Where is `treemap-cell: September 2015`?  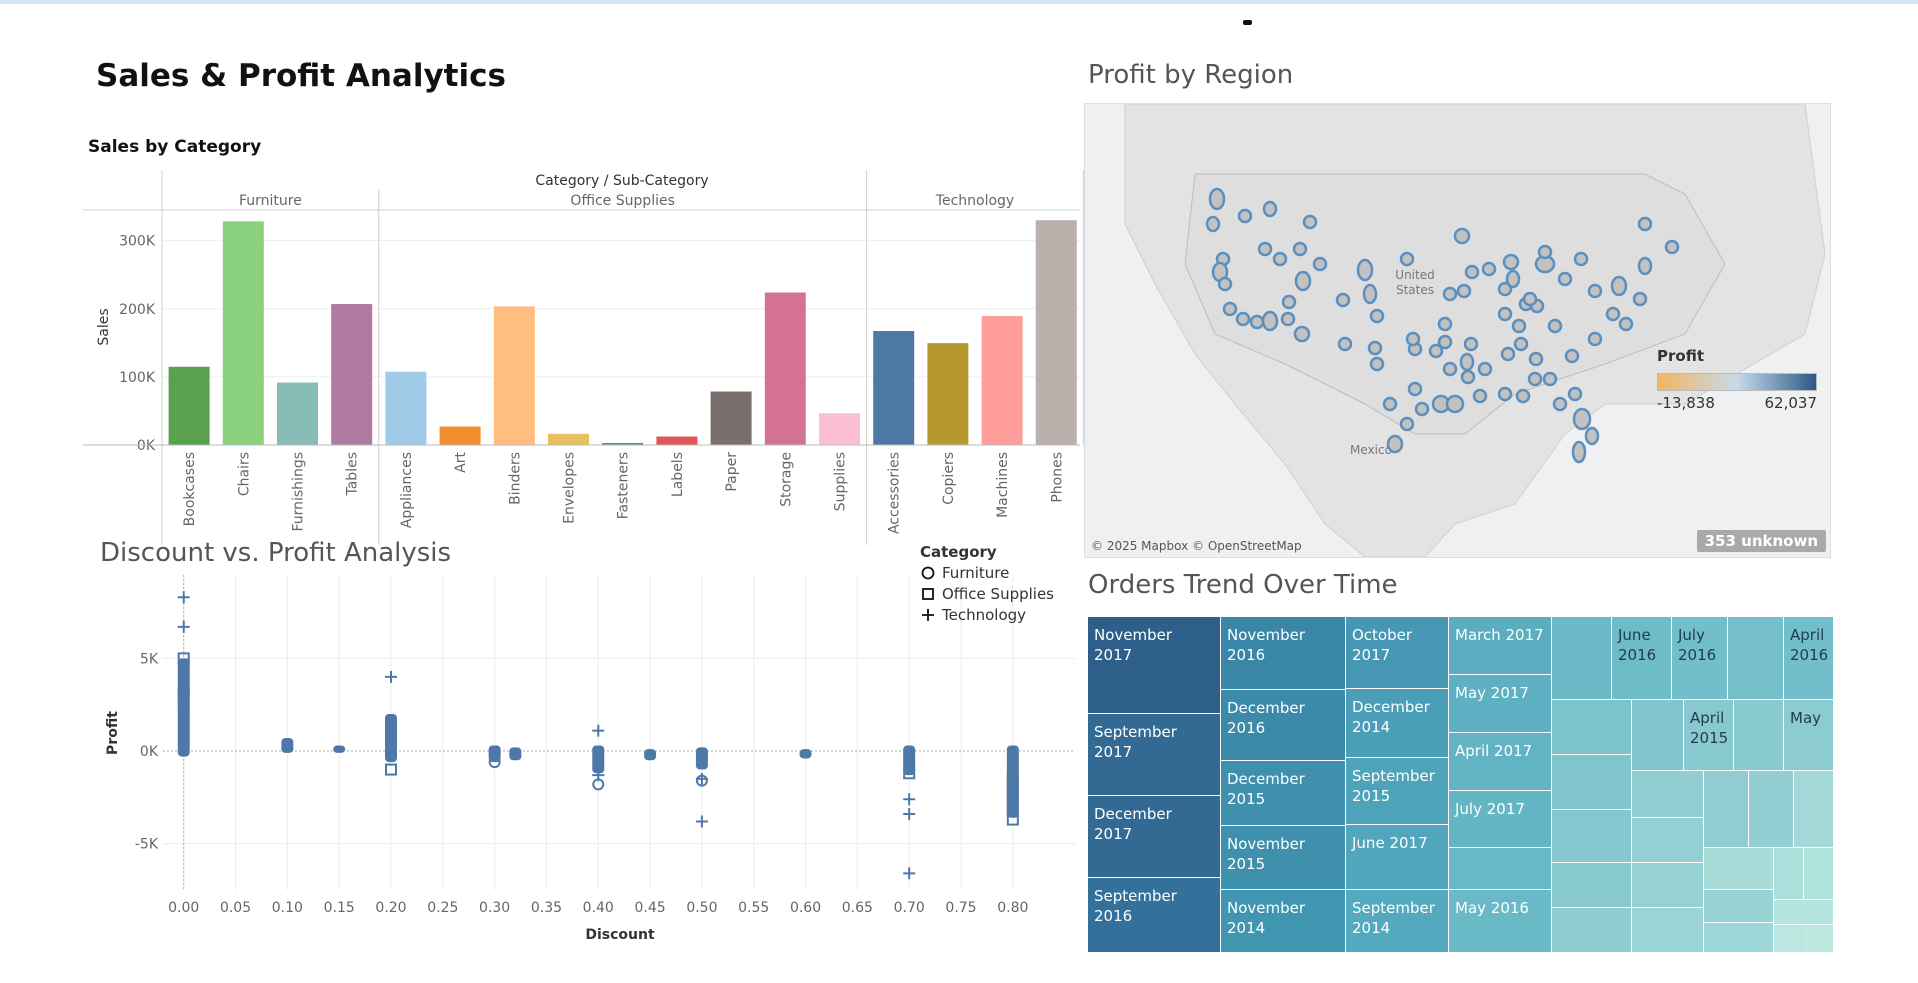 treemap-cell: September 2015 is located at coordinates (1397, 791).